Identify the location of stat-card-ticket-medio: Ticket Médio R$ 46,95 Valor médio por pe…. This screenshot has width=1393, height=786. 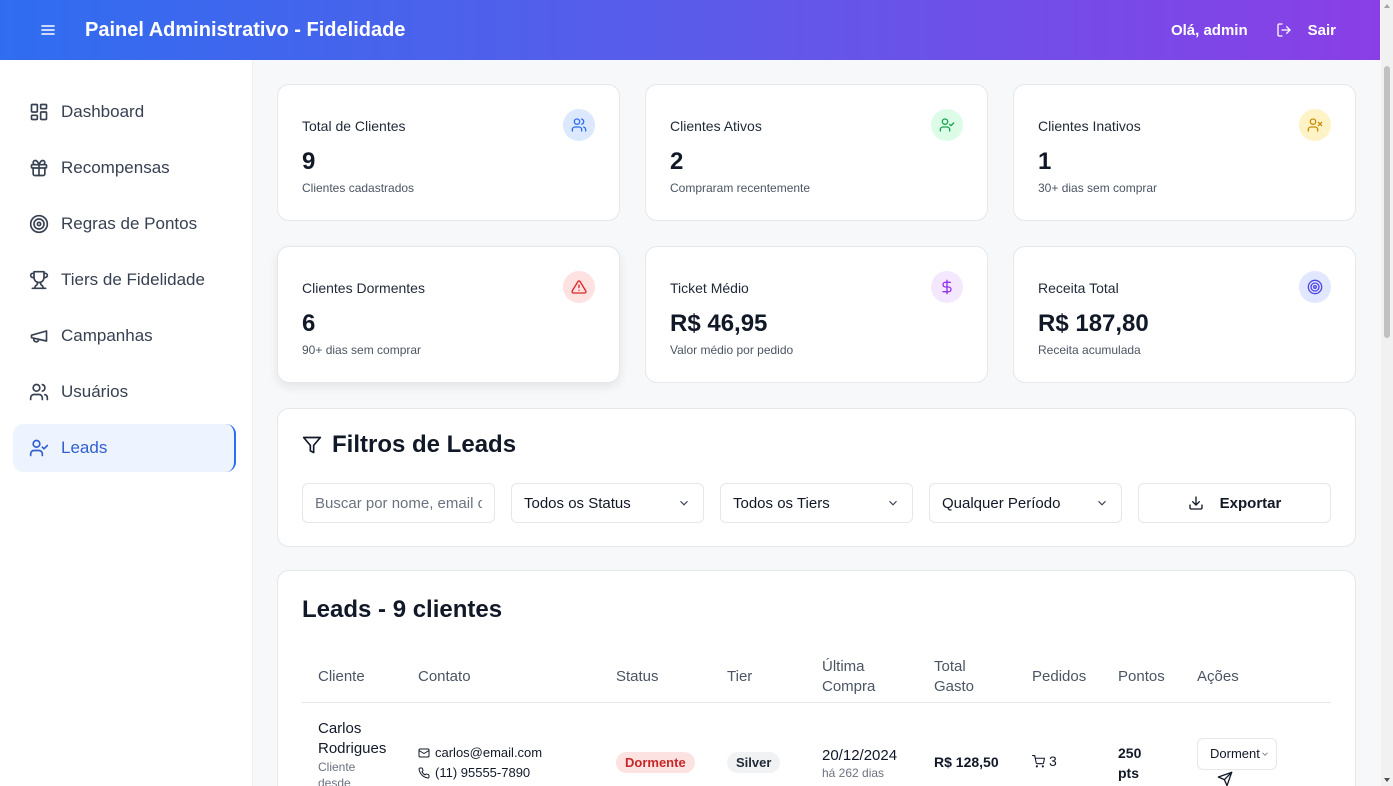
(816, 314).